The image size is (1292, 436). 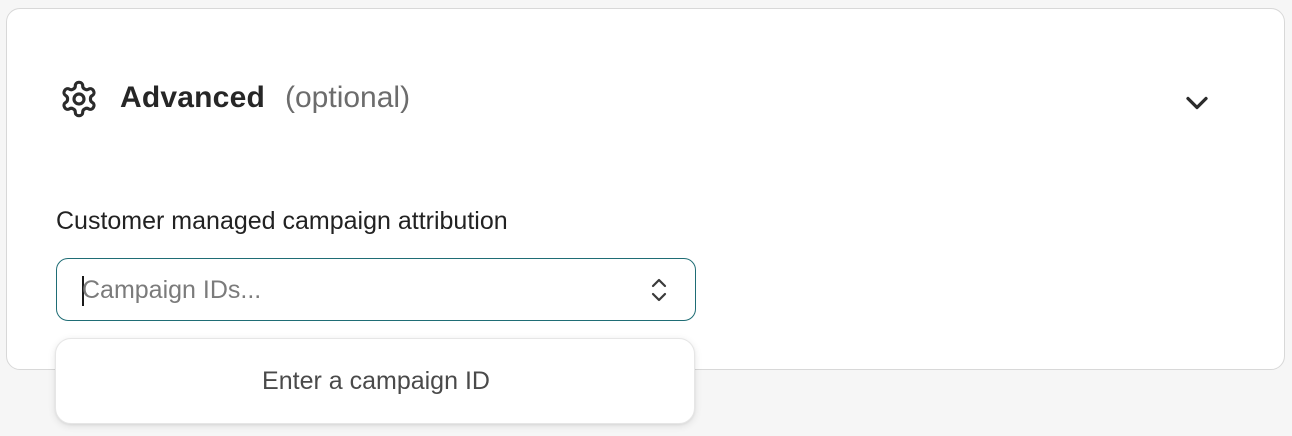 I want to click on campaign-ids-input, so click(x=362, y=290).